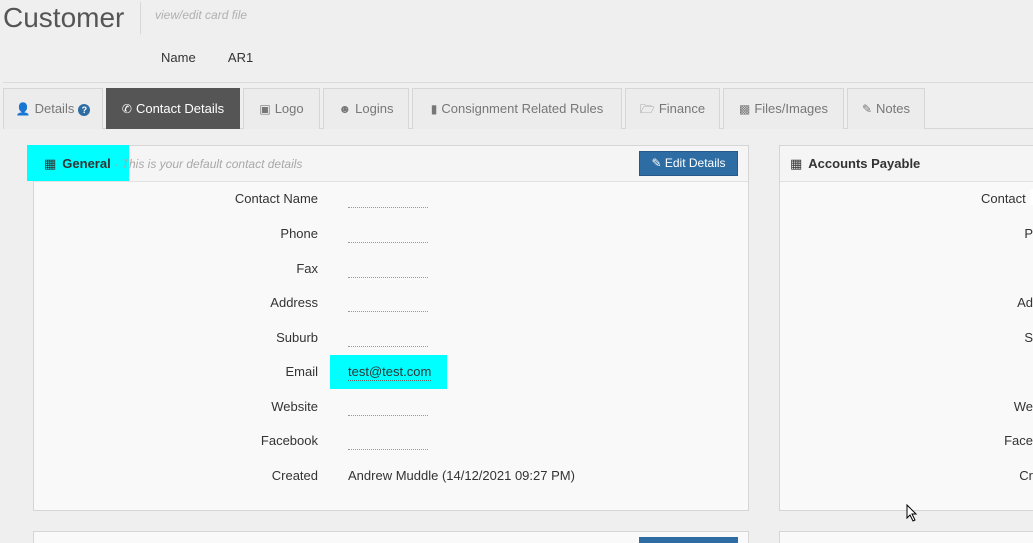 The height and width of the screenshot is (543, 1033). I want to click on general-panel-description: - This is your default contact details, so click(208, 164).